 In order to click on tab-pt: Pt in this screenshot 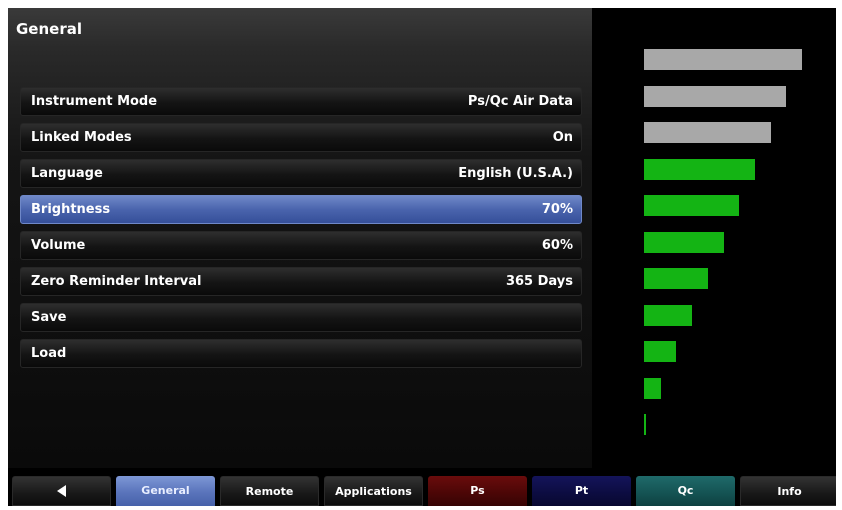, I will do `click(581, 491)`.